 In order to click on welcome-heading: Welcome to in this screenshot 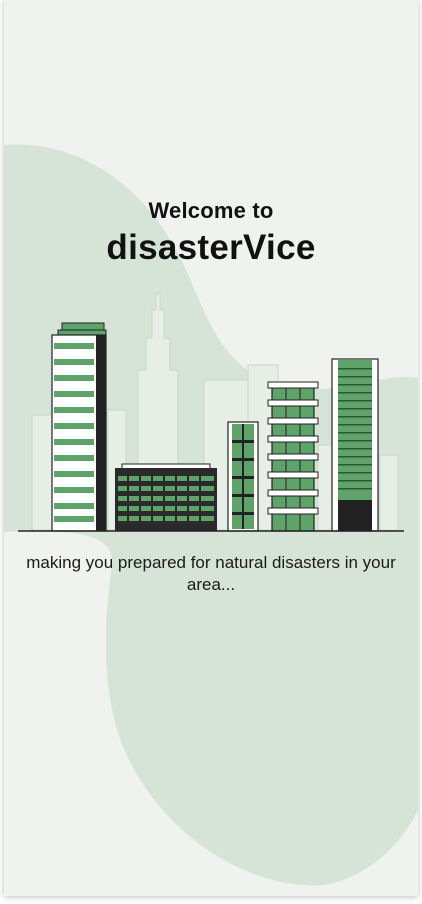, I will do `click(211, 210)`.